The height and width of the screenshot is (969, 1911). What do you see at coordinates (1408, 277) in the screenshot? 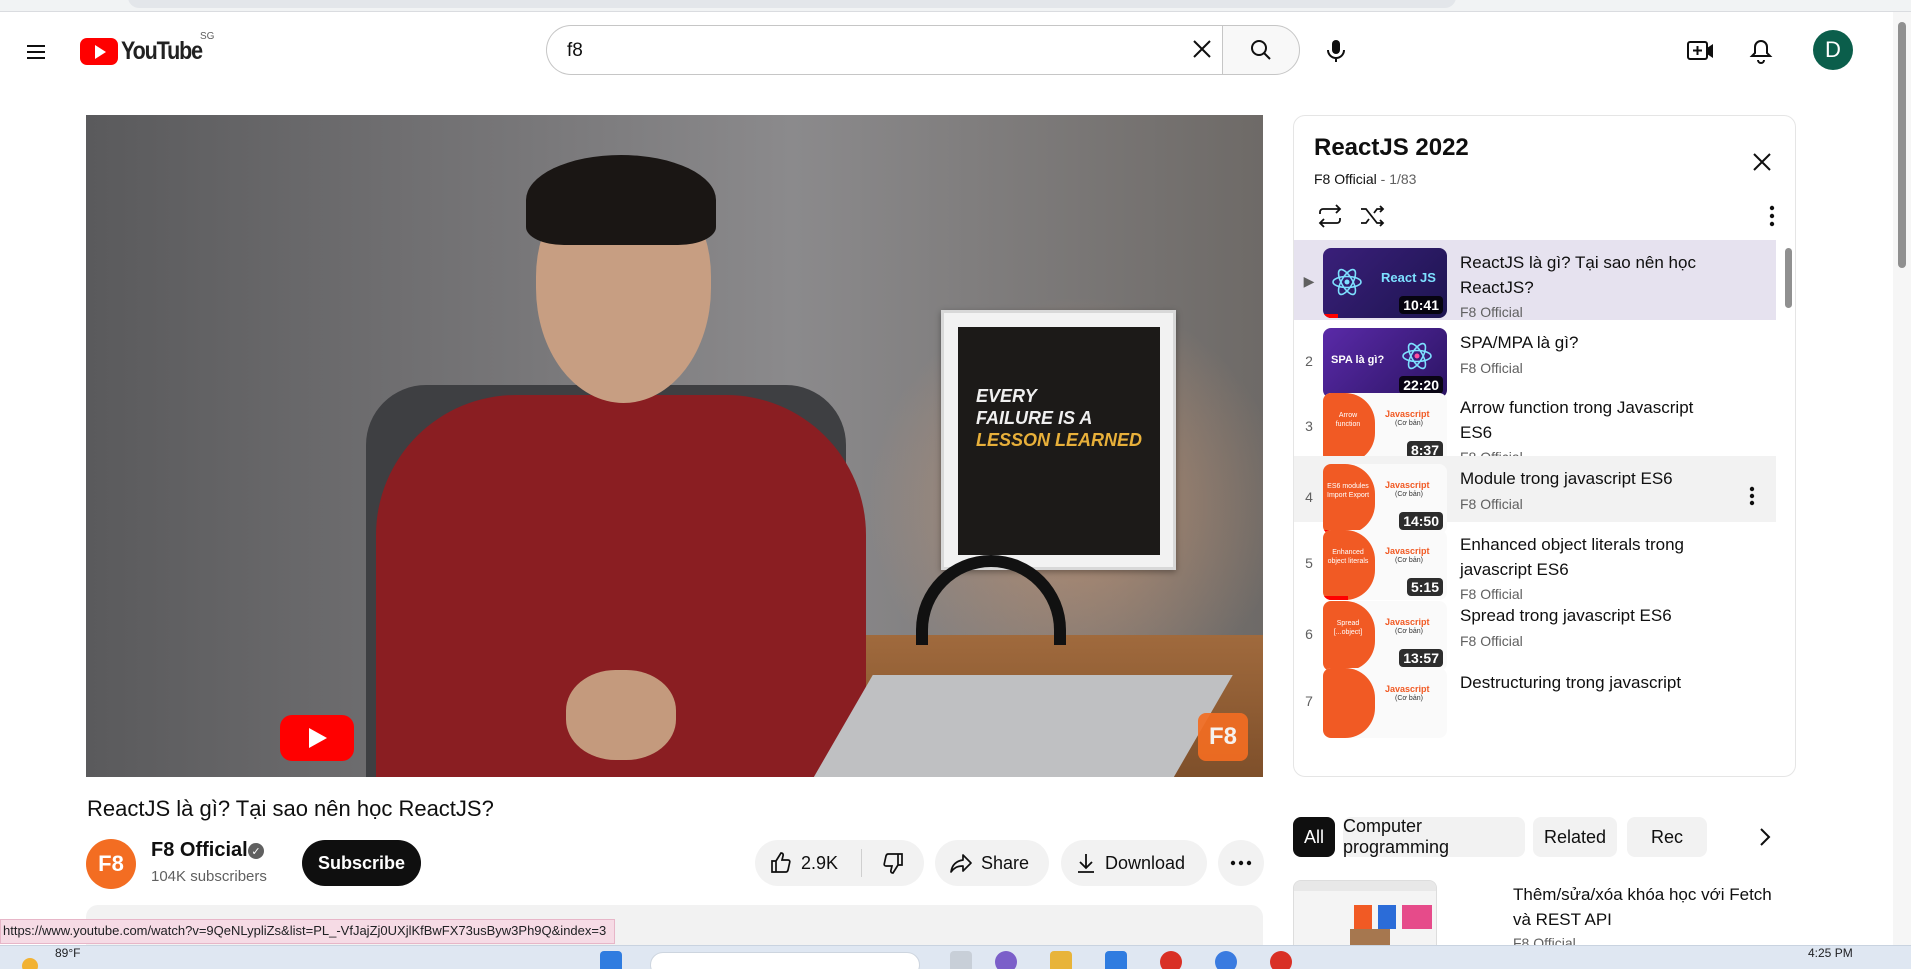
I see `thumbnail-label: React JS` at bounding box center [1408, 277].